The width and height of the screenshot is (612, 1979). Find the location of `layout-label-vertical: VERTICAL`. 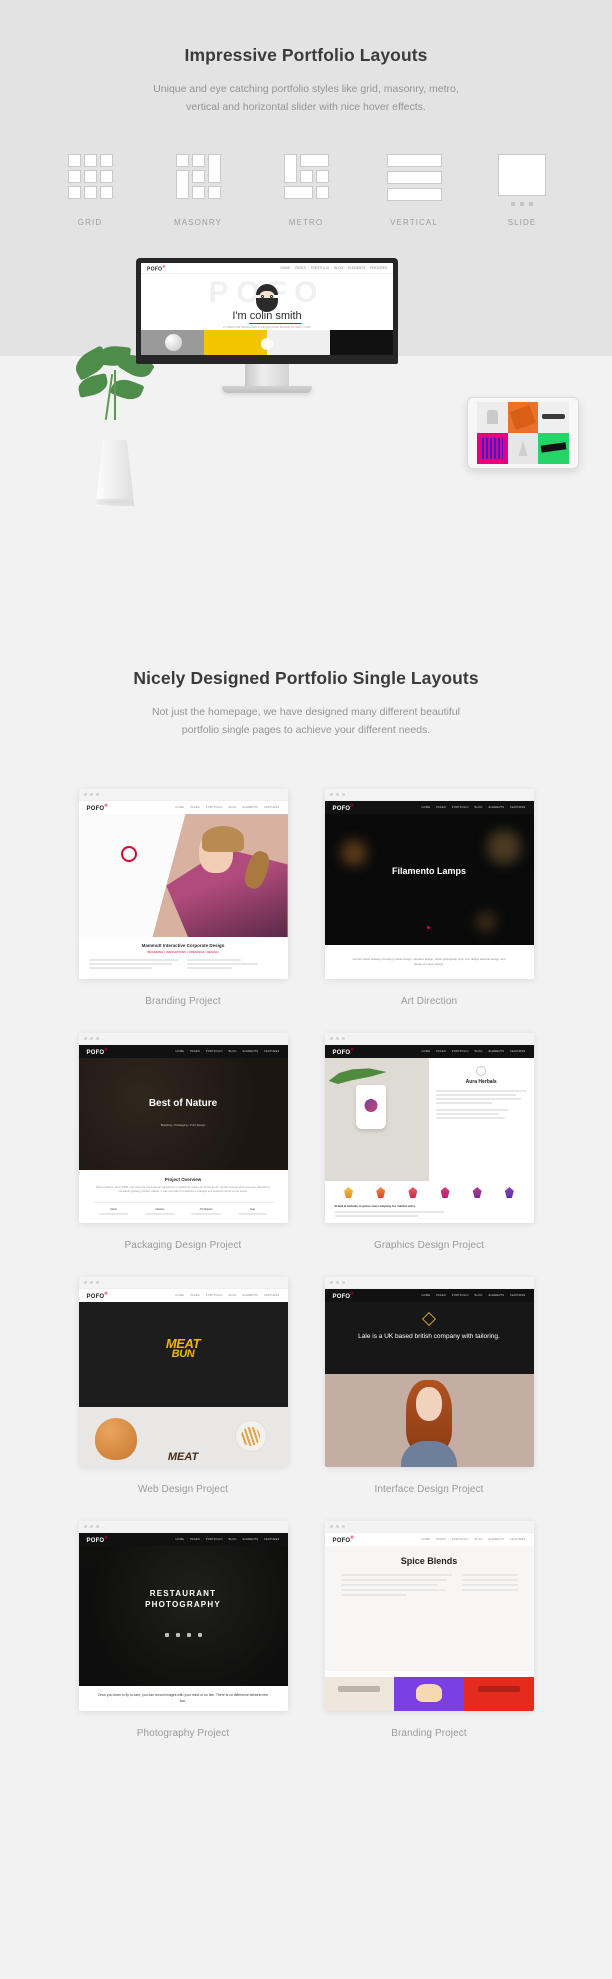

layout-label-vertical: VERTICAL is located at coordinates (414, 222).